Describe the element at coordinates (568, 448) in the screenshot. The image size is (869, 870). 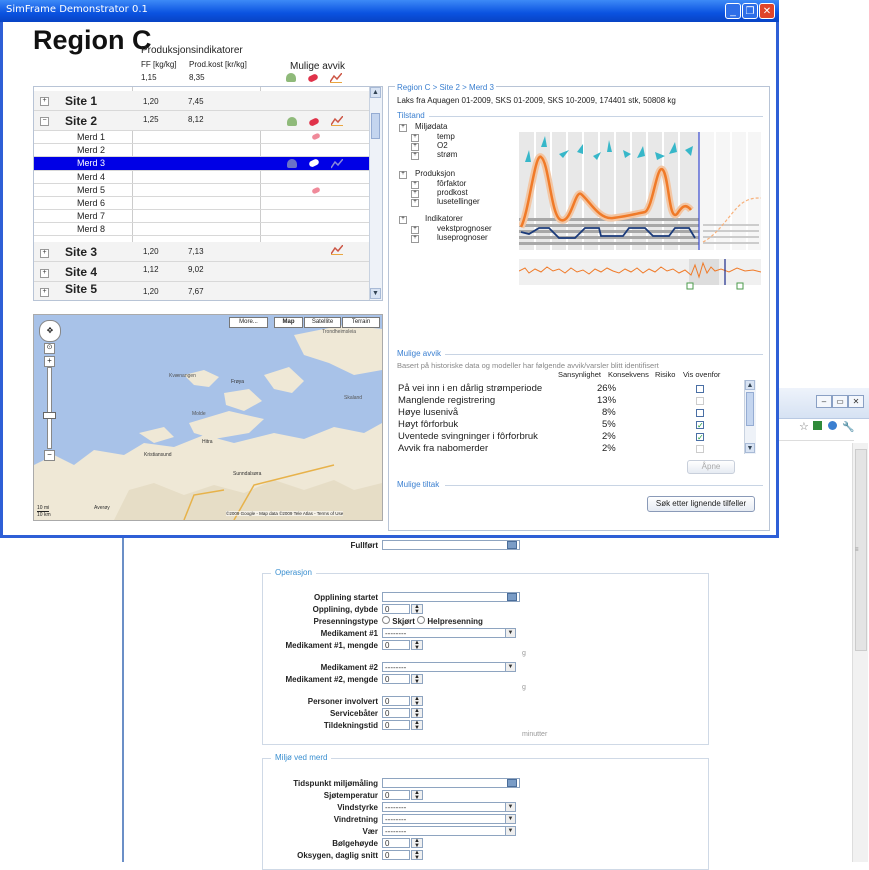
I see `avvik-row: Avvik fra nabomerder 2%` at that location.